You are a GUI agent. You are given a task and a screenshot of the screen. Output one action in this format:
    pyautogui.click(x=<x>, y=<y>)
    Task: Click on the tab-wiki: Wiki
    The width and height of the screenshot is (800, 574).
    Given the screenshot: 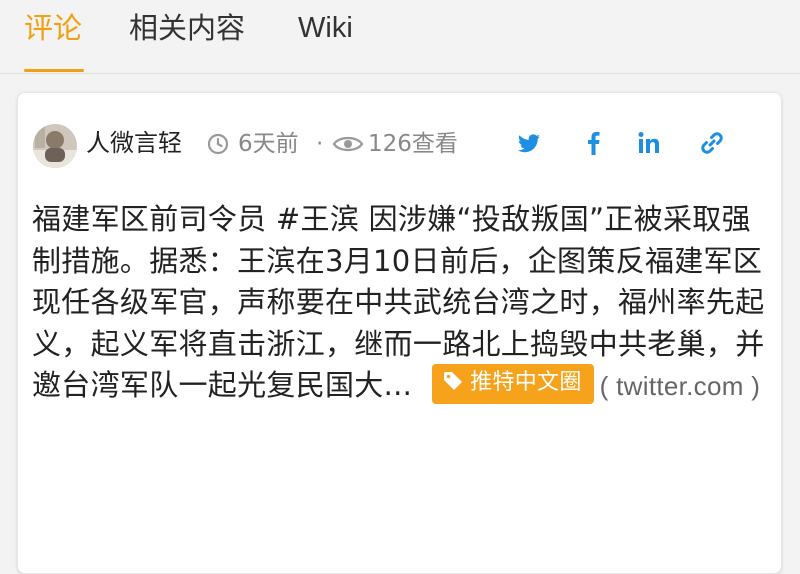 What is the action you would take?
    pyautogui.click(x=325, y=28)
    